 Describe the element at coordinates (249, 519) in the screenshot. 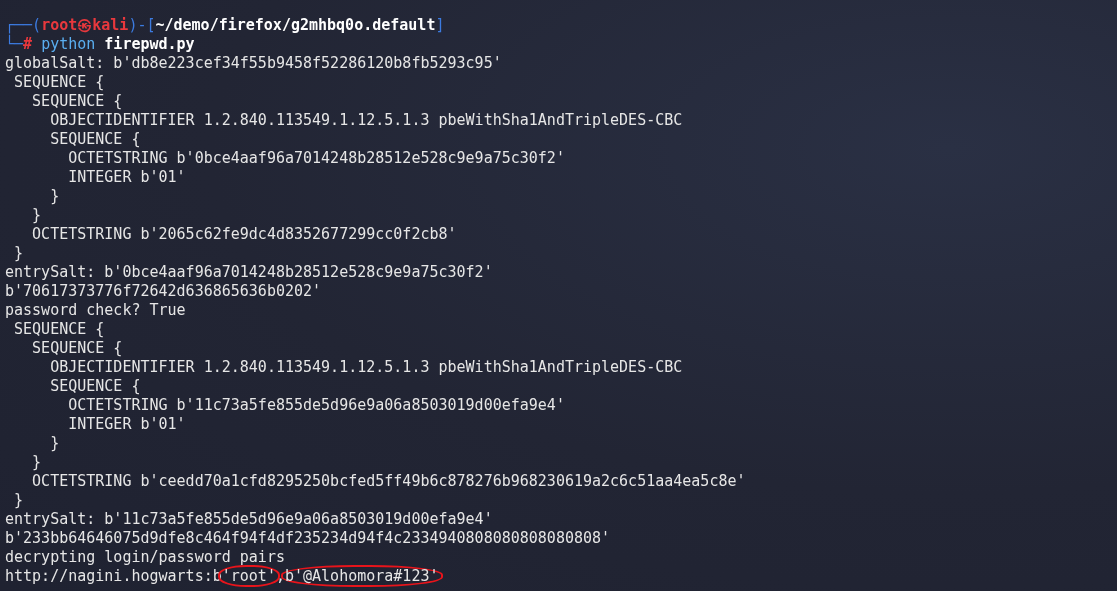

I see `output-line: entrySalt: b'11c73a5fe855de5d96e9a06a8503019d00efa9e4'` at that location.